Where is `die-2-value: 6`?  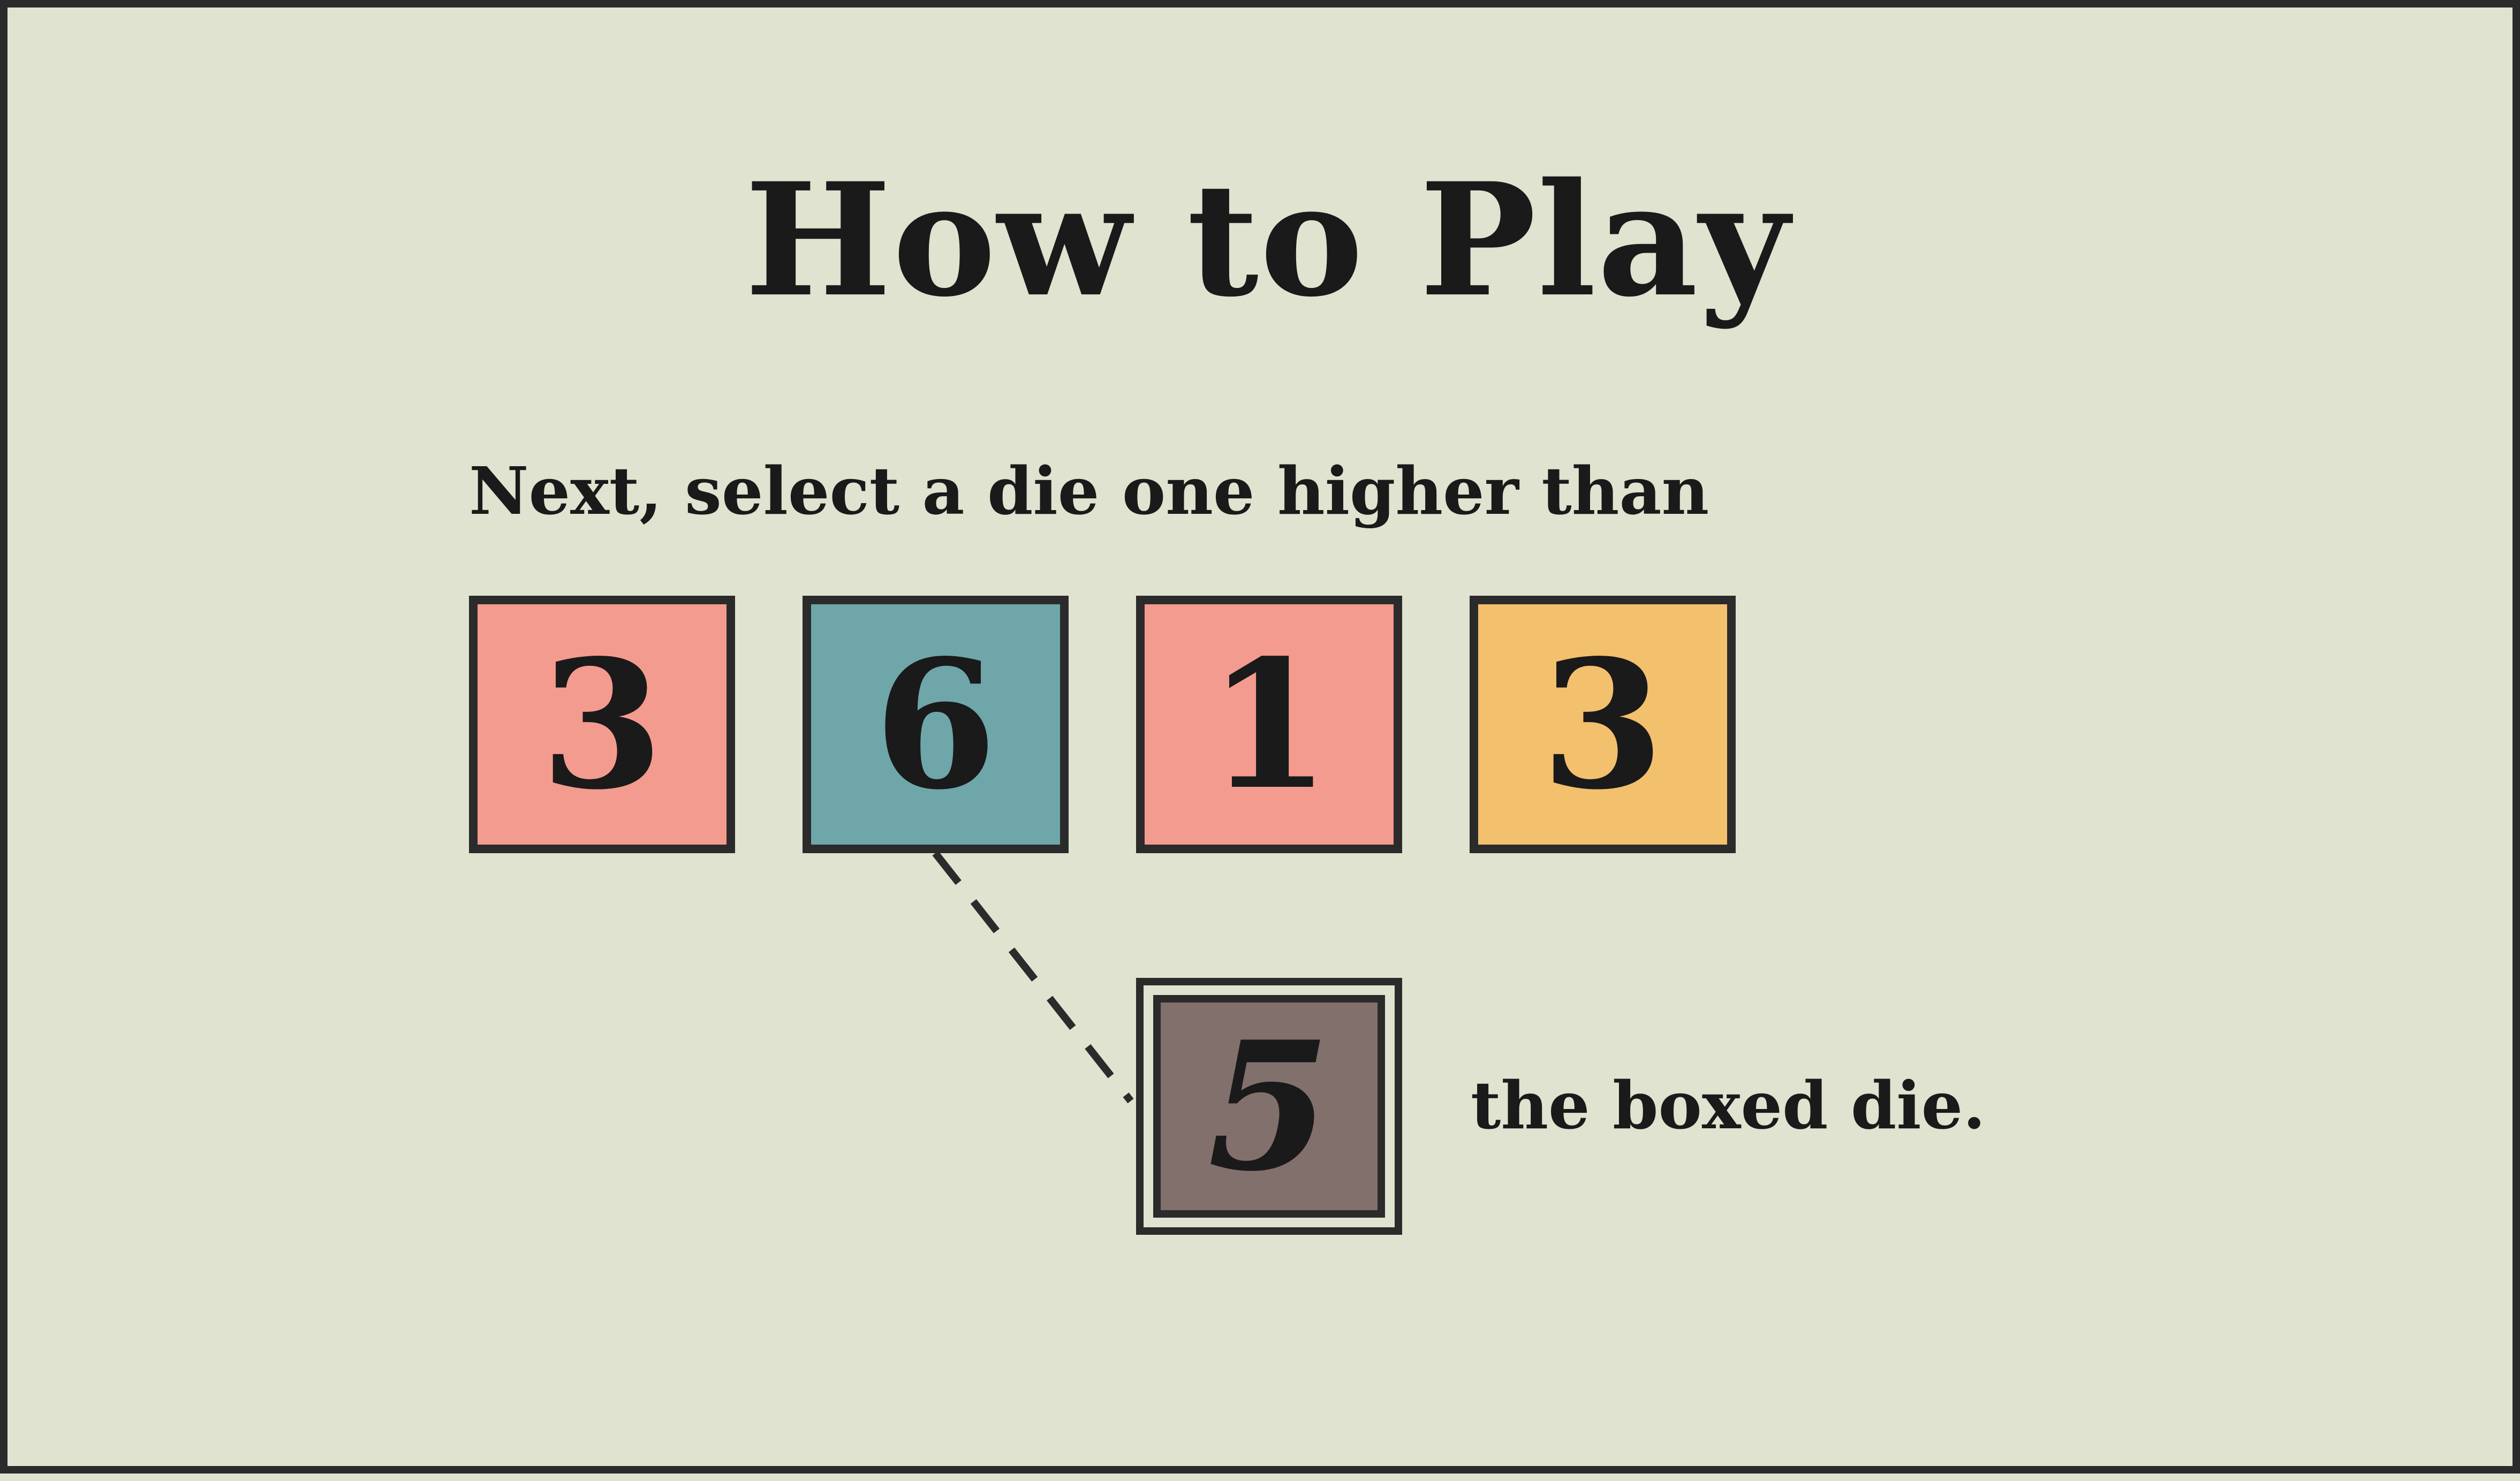 die-2-value: 6 is located at coordinates (935, 725).